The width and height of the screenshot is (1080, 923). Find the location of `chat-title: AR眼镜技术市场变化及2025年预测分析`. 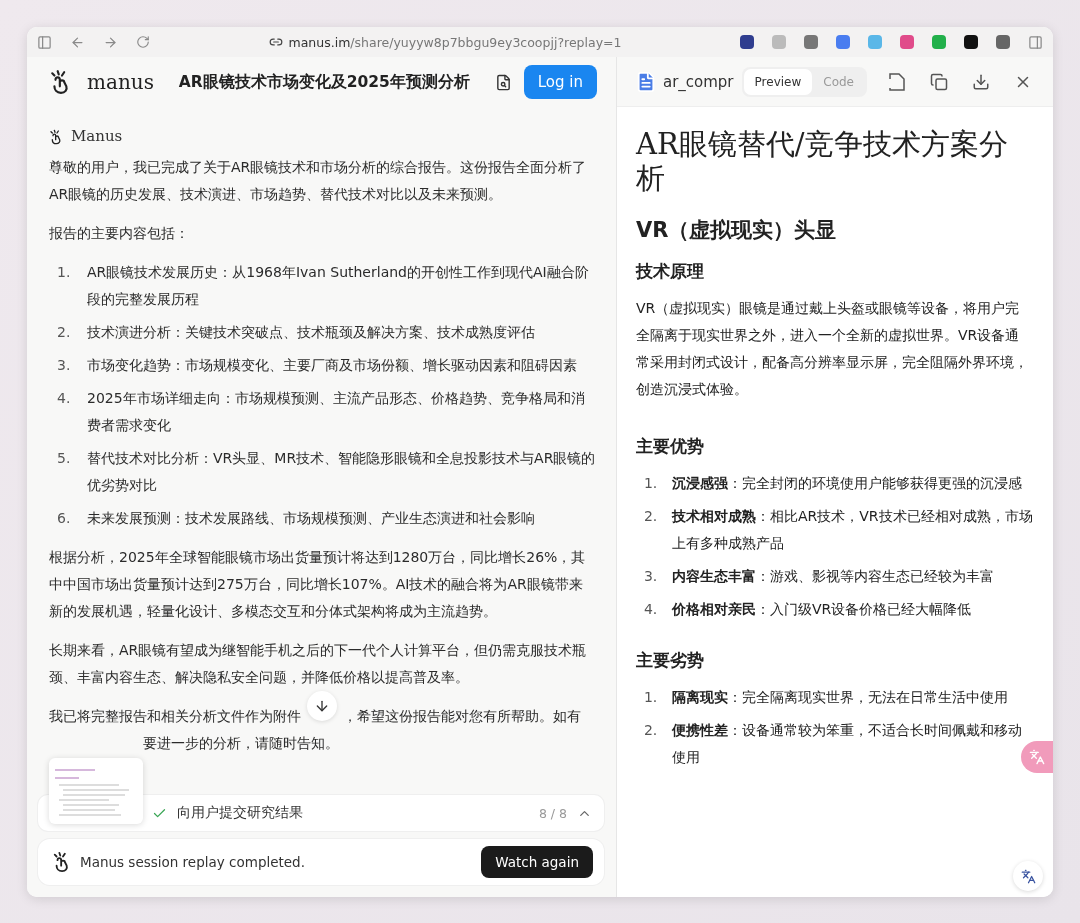

chat-title: AR眼镜技术市场变化及2025年预测分析 is located at coordinates (324, 82).